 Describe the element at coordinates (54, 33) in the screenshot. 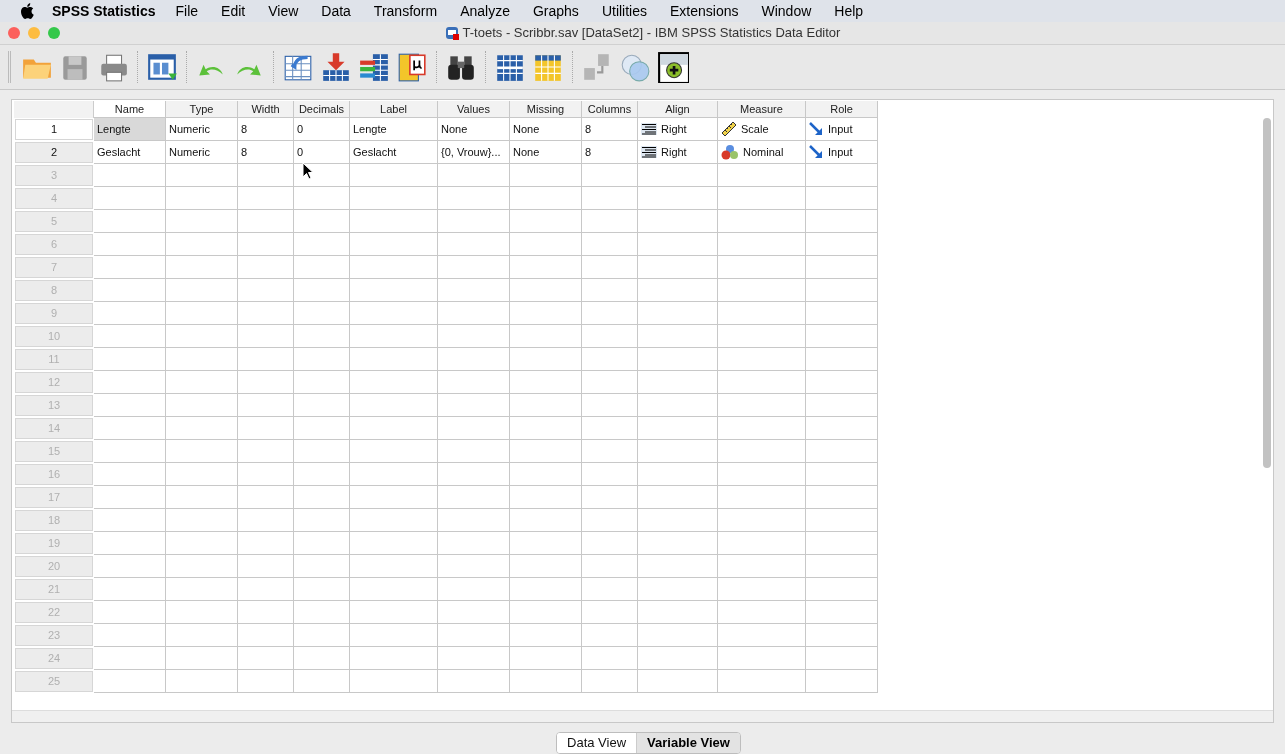

I see `zoom-button` at that location.